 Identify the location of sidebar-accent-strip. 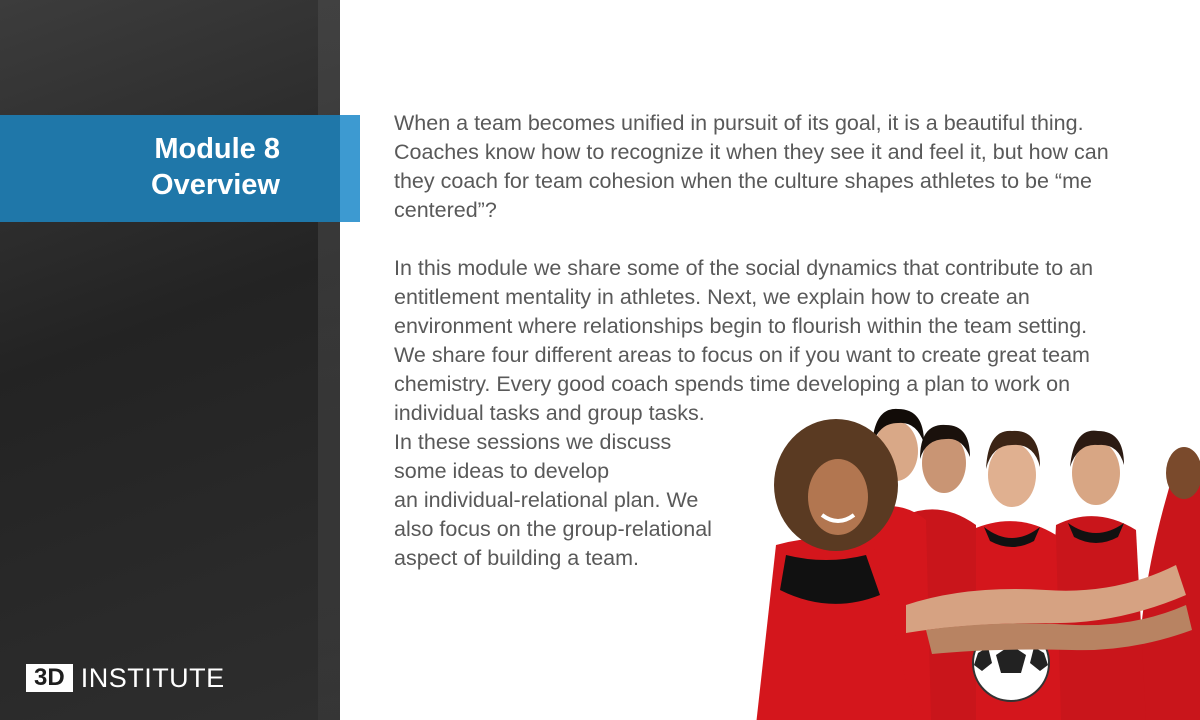
(329, 360).